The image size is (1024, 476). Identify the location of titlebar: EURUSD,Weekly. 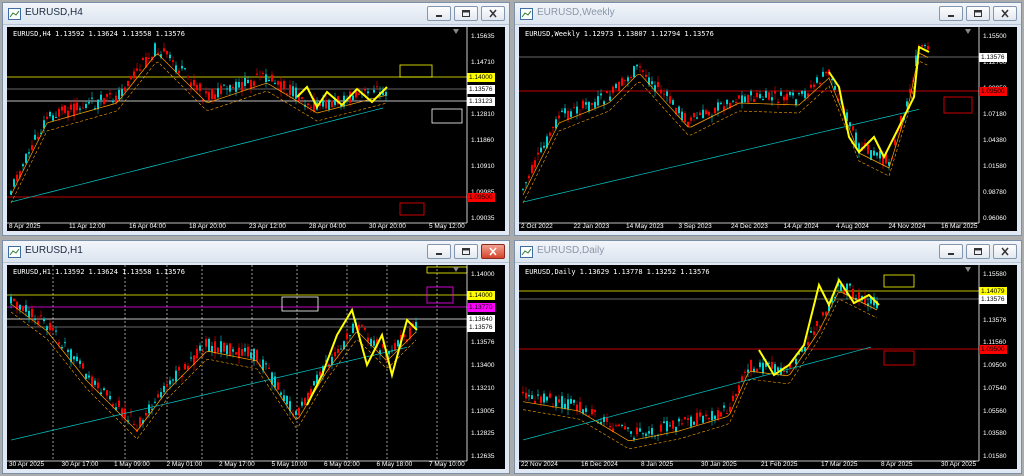
(768, 14).